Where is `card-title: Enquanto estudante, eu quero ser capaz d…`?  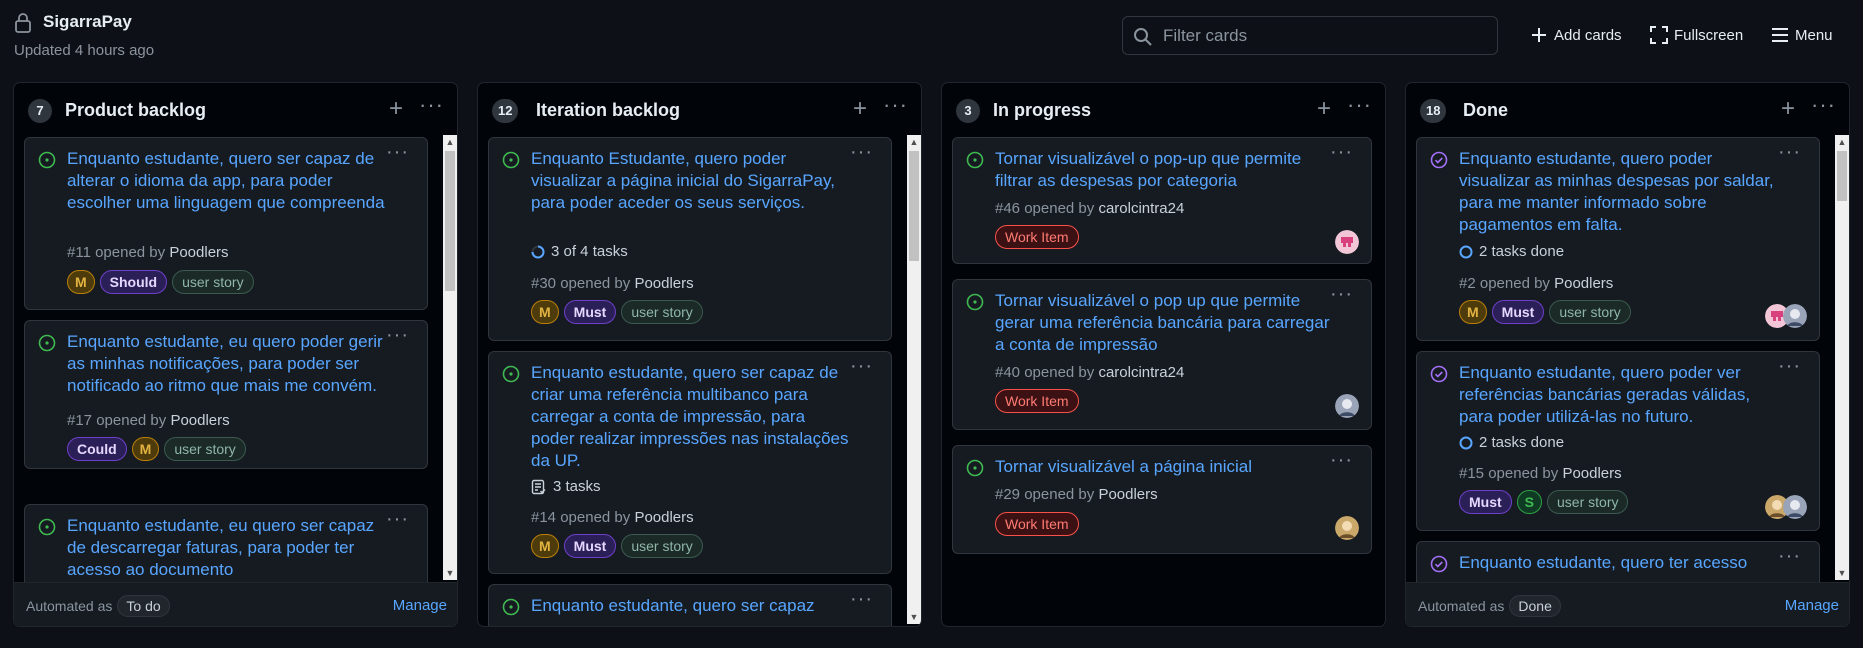
card-title: Enquanto estudante, eu quero ser capaz d… is located at coordinates (227, 548).